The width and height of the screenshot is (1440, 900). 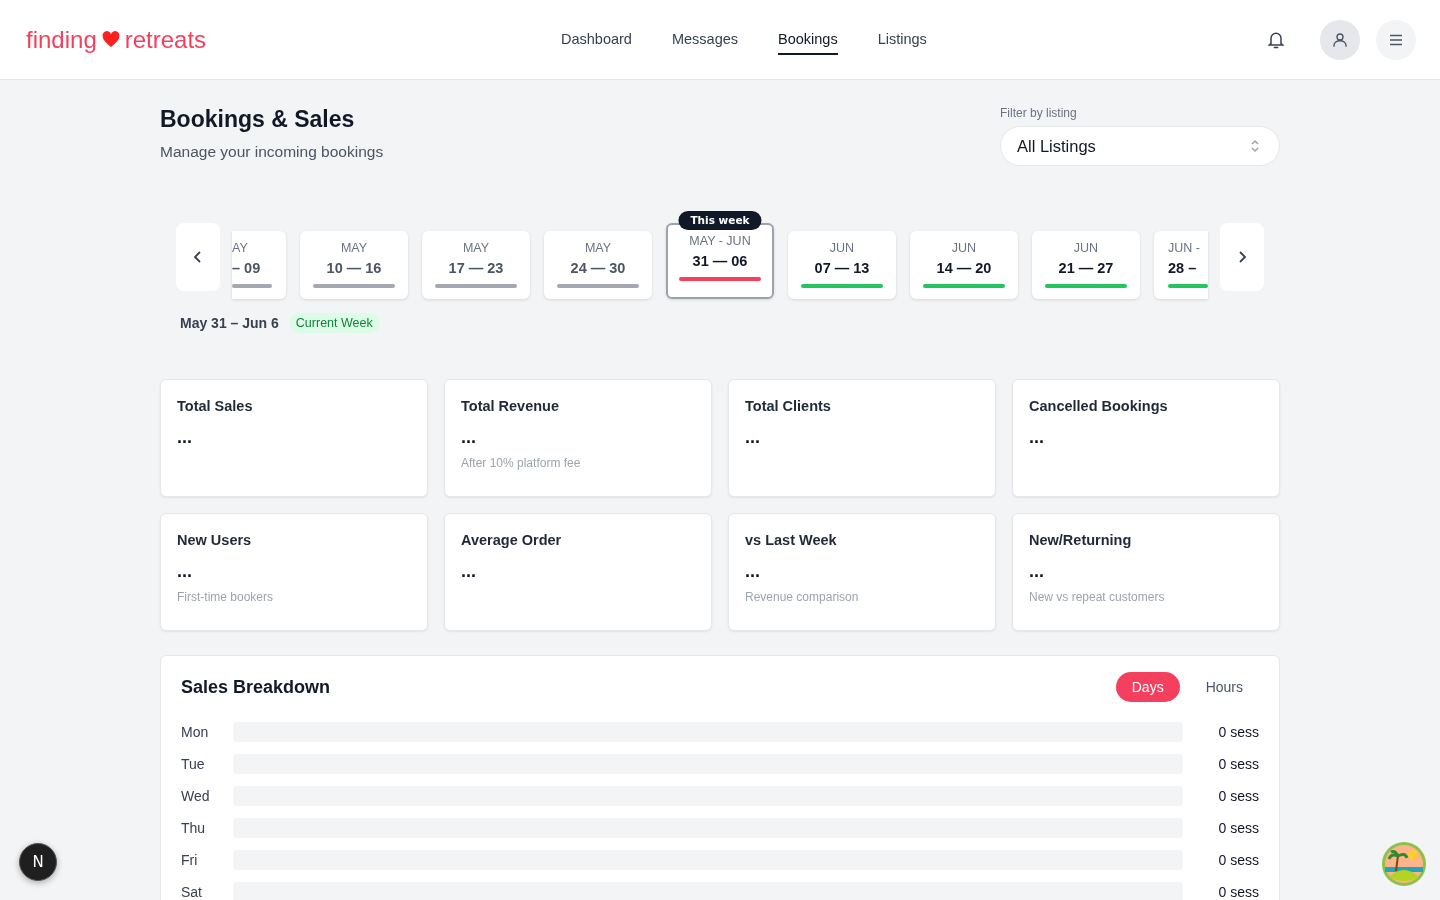 I want to click on date-range: May 31 – Jun 6, so click(x=229, y=323).